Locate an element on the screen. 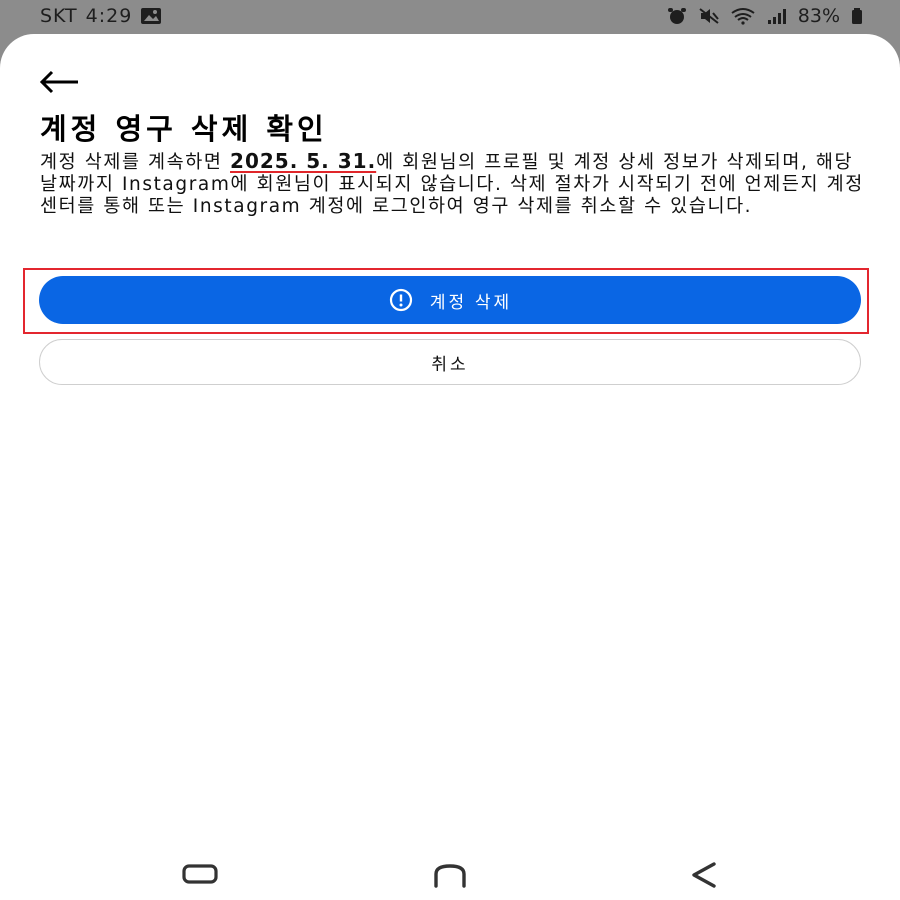 This screenshot has width=900, height=900. system-navigation-bar is located at coordinates (450, 870).